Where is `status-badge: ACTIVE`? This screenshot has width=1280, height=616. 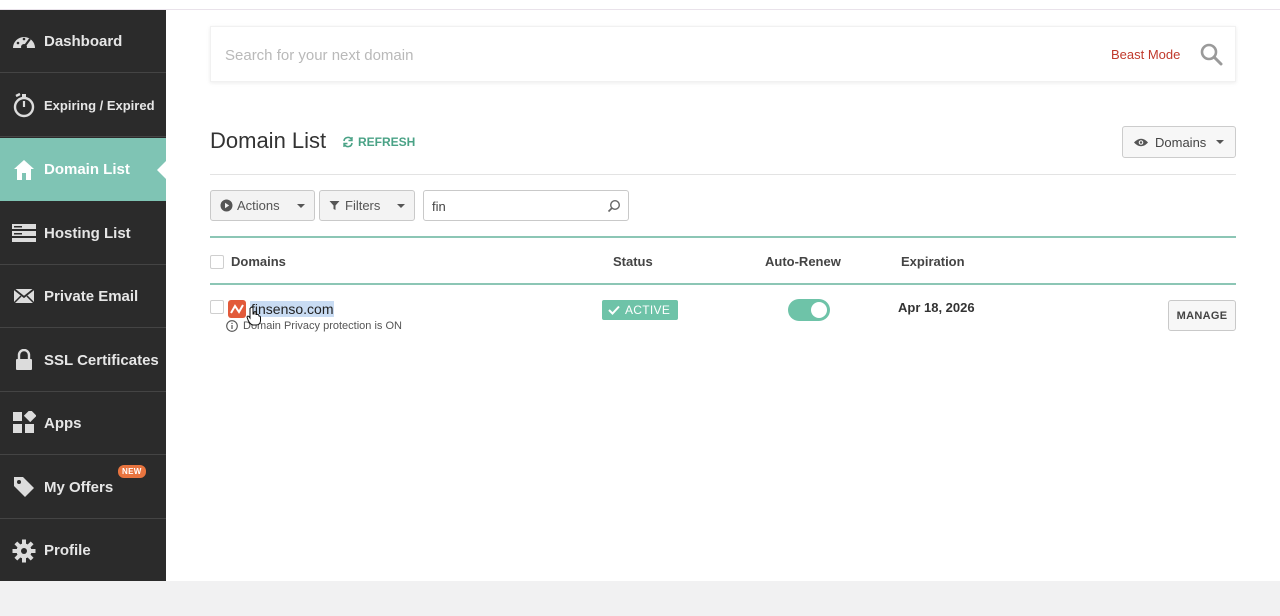 status-badge: ACTIVE is located at coordinates (640, 310).